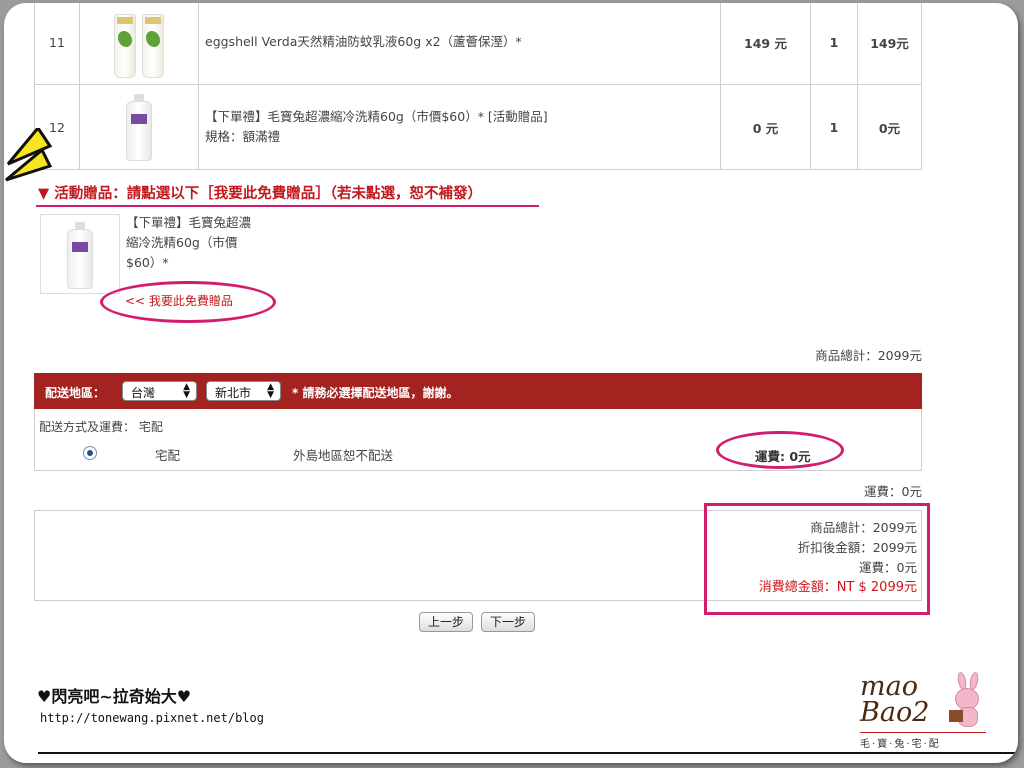 Image resolution: width=1024 pixels, height=768 pixels. What do you see at coordinates (90, 453) in the screenshot?
I see `shipping-method-radio` at bounding box center [90, 453].